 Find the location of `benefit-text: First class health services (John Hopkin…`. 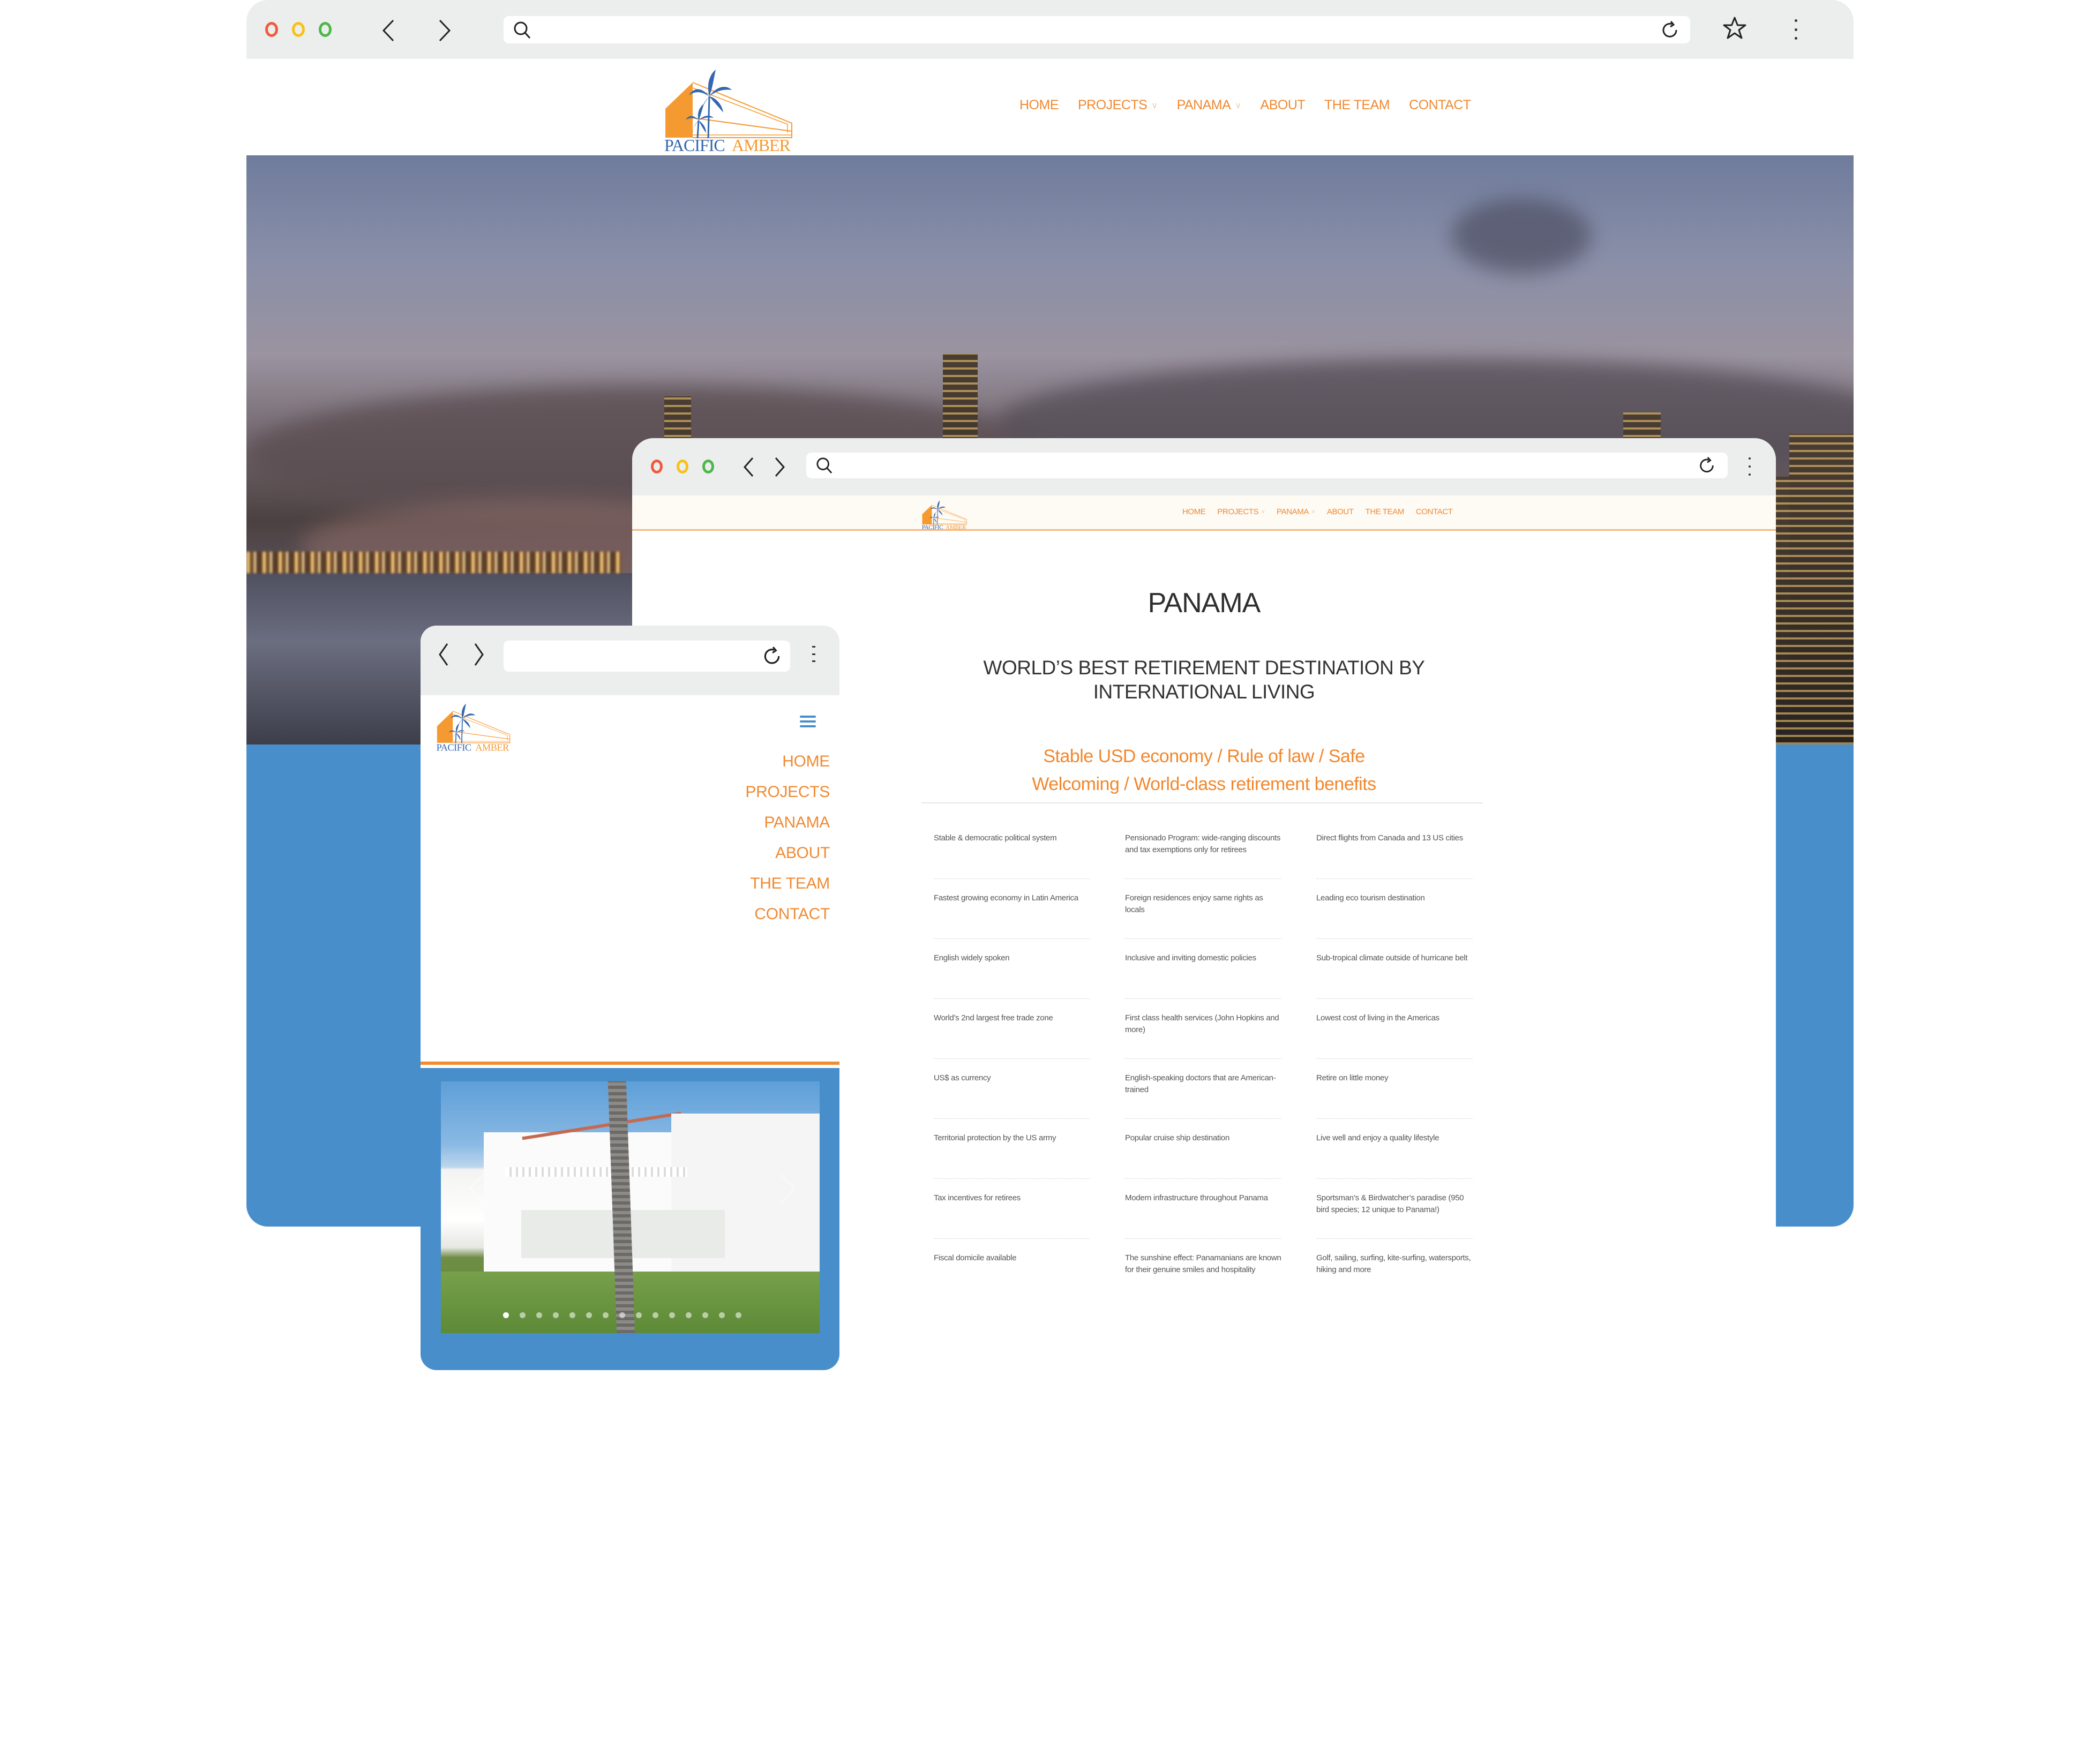

benefit-text: First class health services (John Hopkin… is located at coordinates (1202, 1023).